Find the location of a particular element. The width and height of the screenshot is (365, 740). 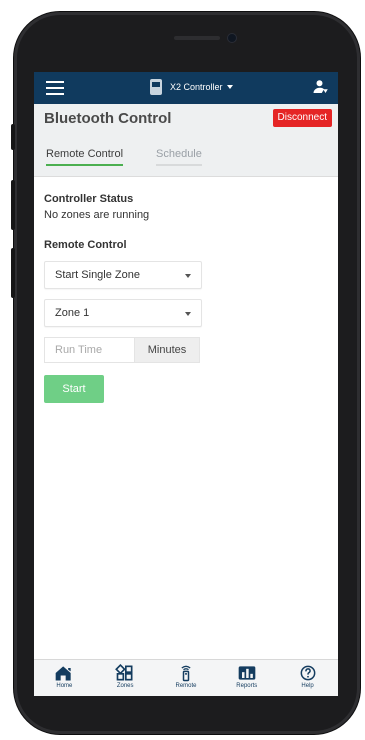

tab-remote-control: Remote Control is located at coordinates (85, 157).